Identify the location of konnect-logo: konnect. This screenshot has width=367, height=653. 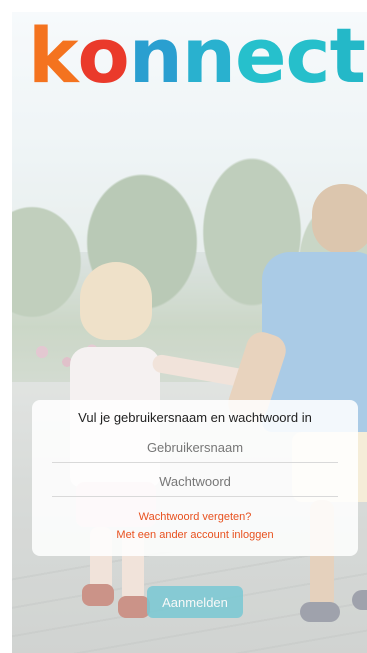
(197, 56).